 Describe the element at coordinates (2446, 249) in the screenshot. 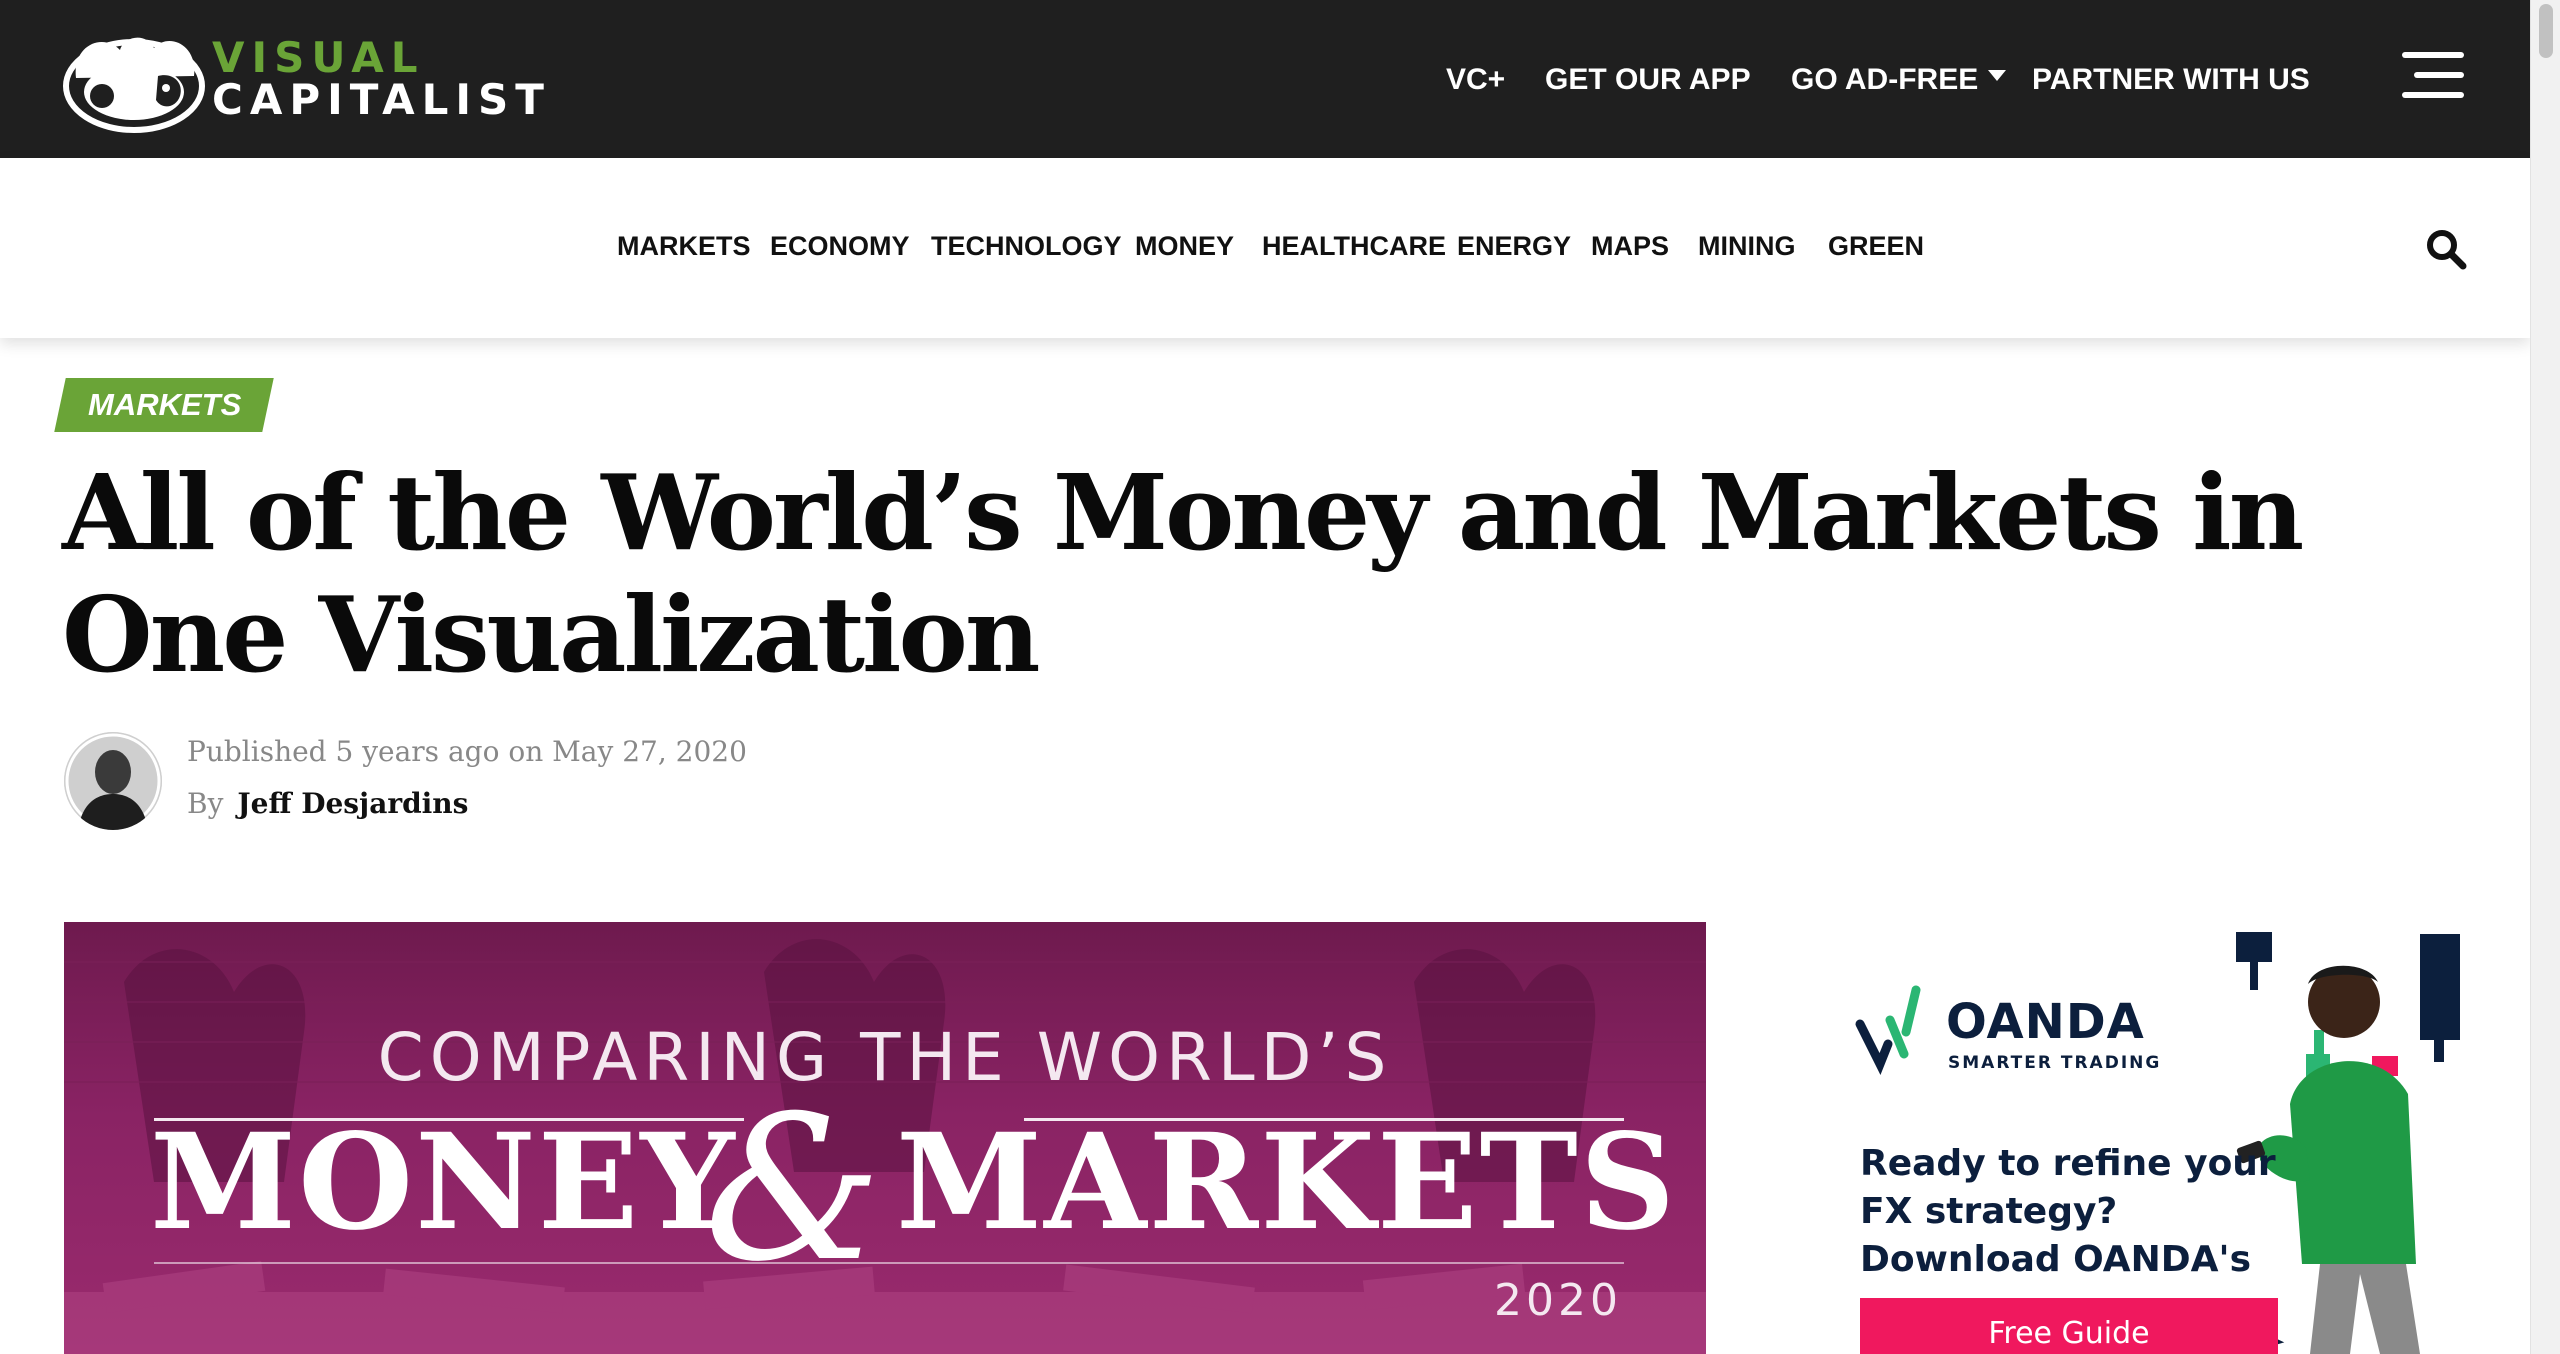

I see `search-icon` at that location.